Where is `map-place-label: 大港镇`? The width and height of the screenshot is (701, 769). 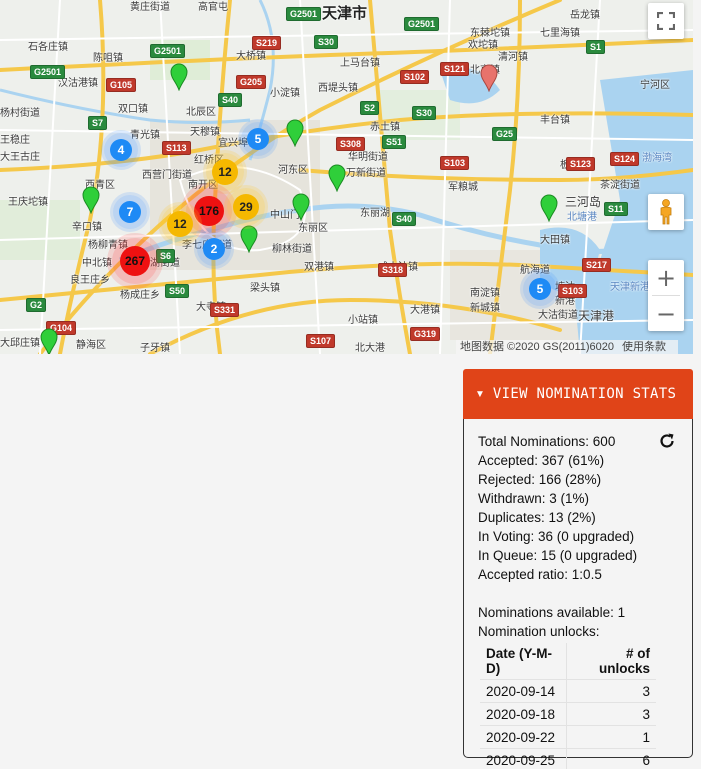
map-place-label: 大港镇 is located at coordinates (425, 310).